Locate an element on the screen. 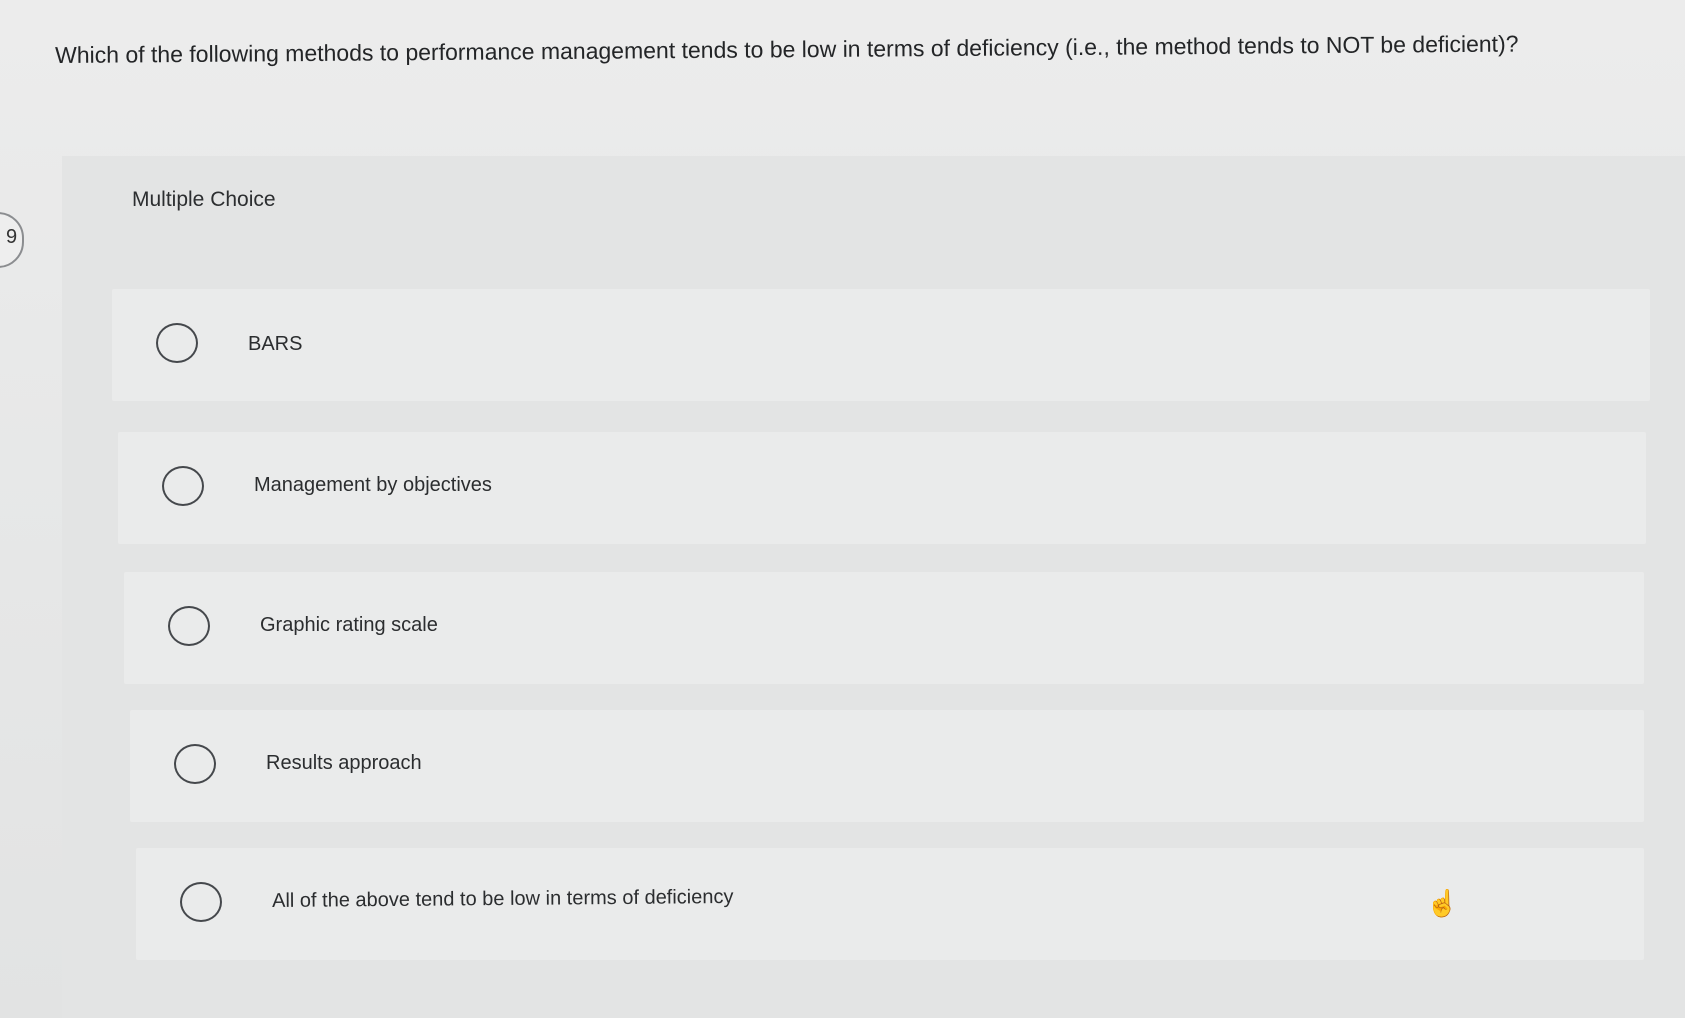 This screenshot has width=1685, height=1018. option-label: Results approach is located at coordinates (344, 763).